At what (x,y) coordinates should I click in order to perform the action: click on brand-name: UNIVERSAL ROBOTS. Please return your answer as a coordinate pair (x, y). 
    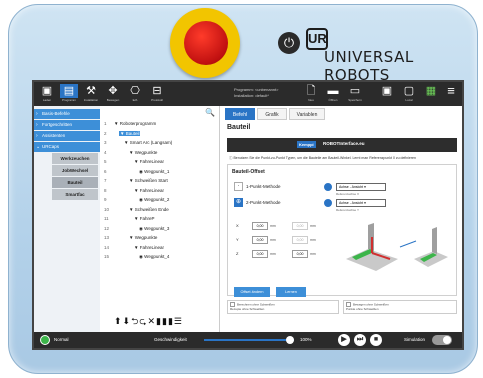
    Looking at the image, I should click on (369, 66).